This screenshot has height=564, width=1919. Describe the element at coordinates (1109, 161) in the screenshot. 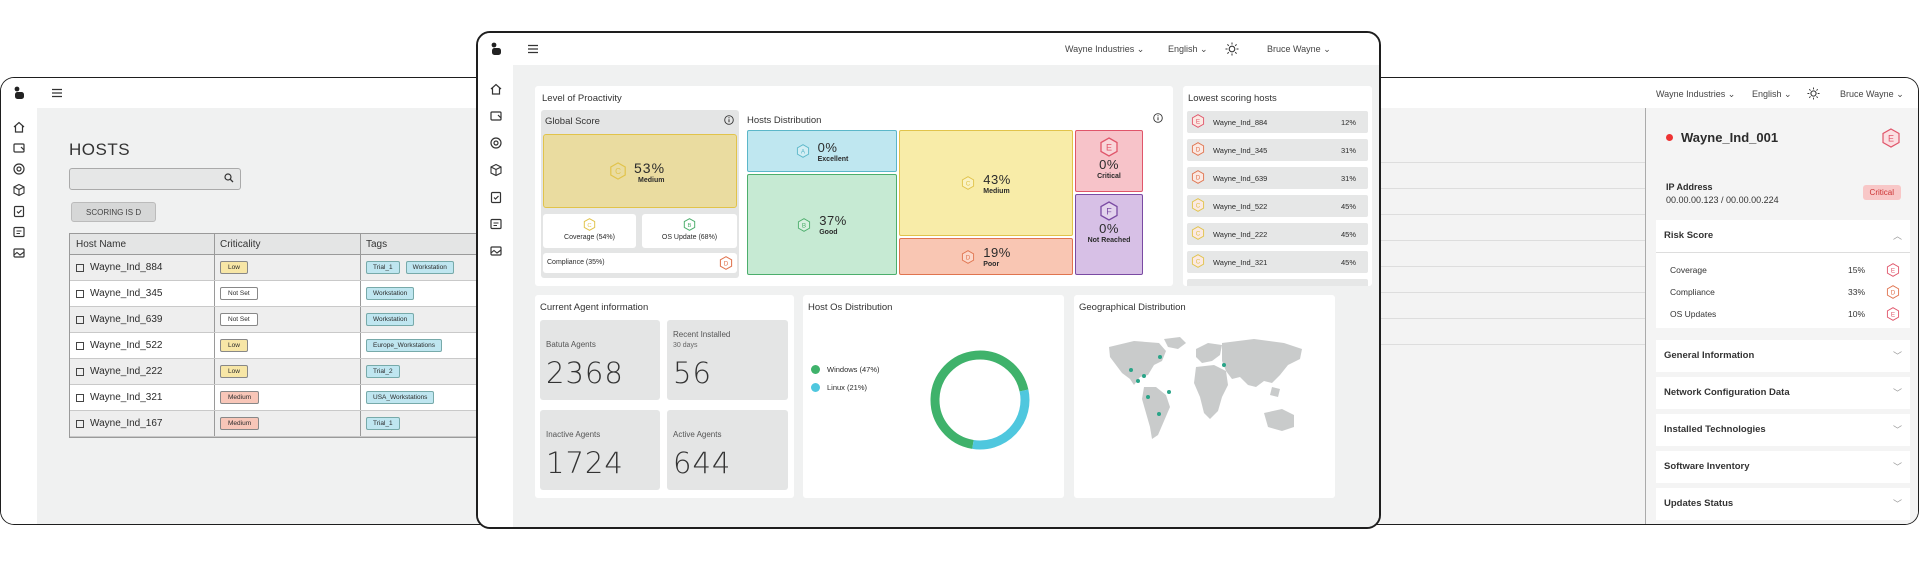

I see `dist-tile-critical: E 0% Critical` at that location.